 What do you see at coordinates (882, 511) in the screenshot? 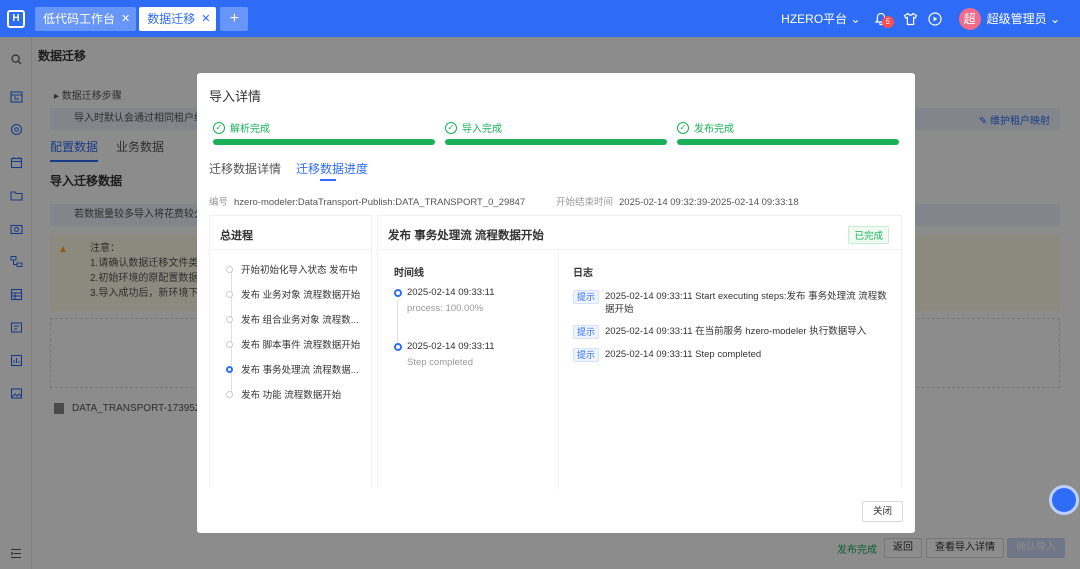
I see `close-button: 关闭` at bounding box center [882, 511].